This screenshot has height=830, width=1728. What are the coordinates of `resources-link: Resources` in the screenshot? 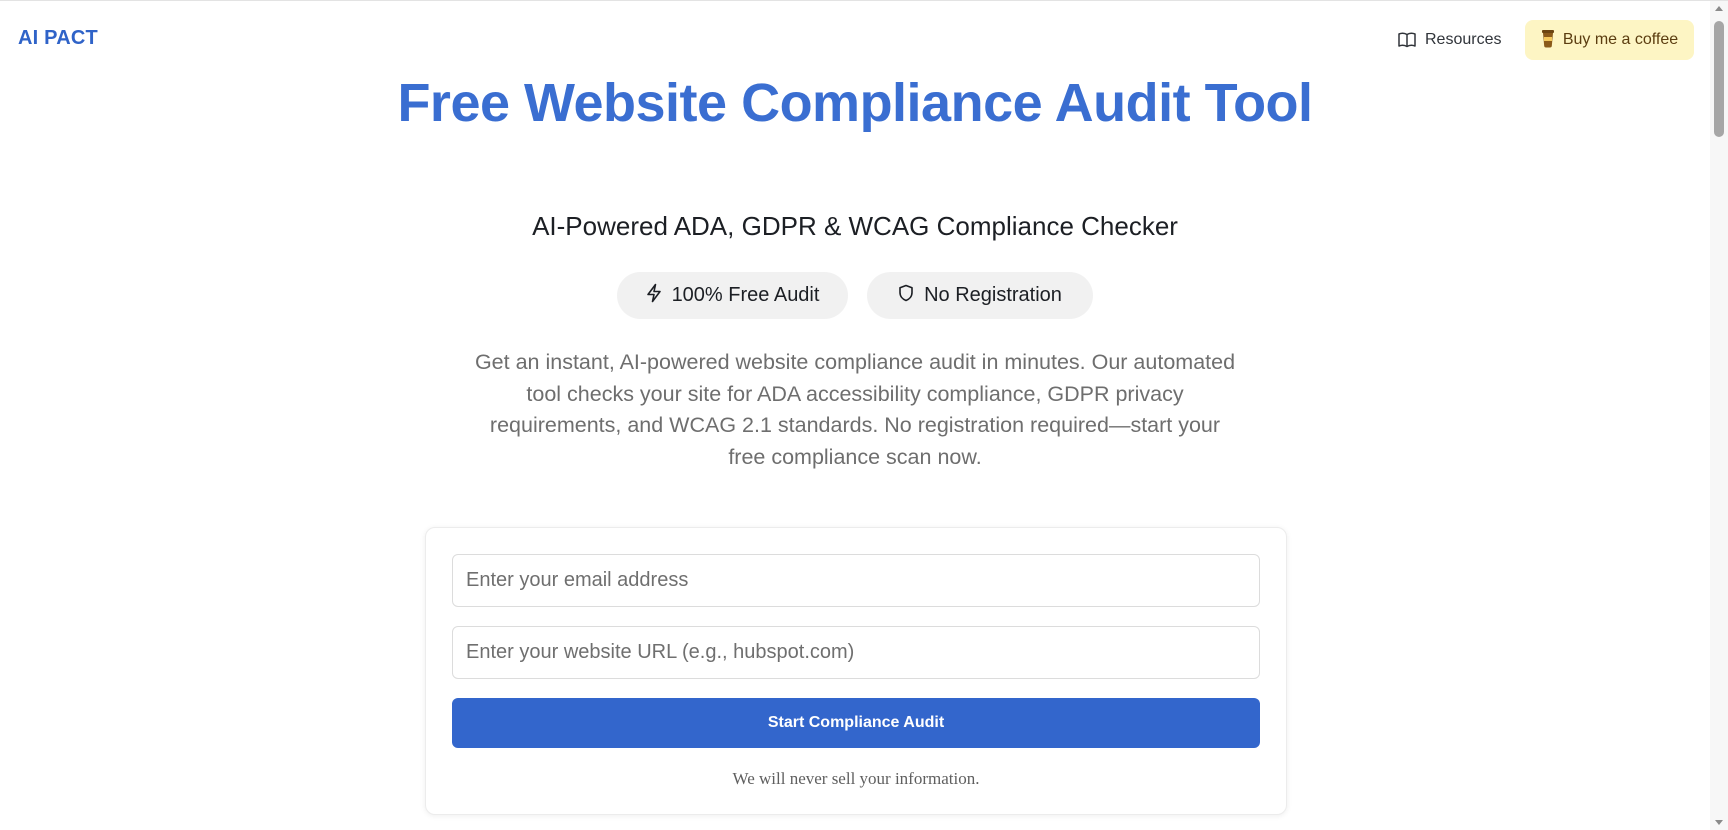 It's located at (1449, 40).